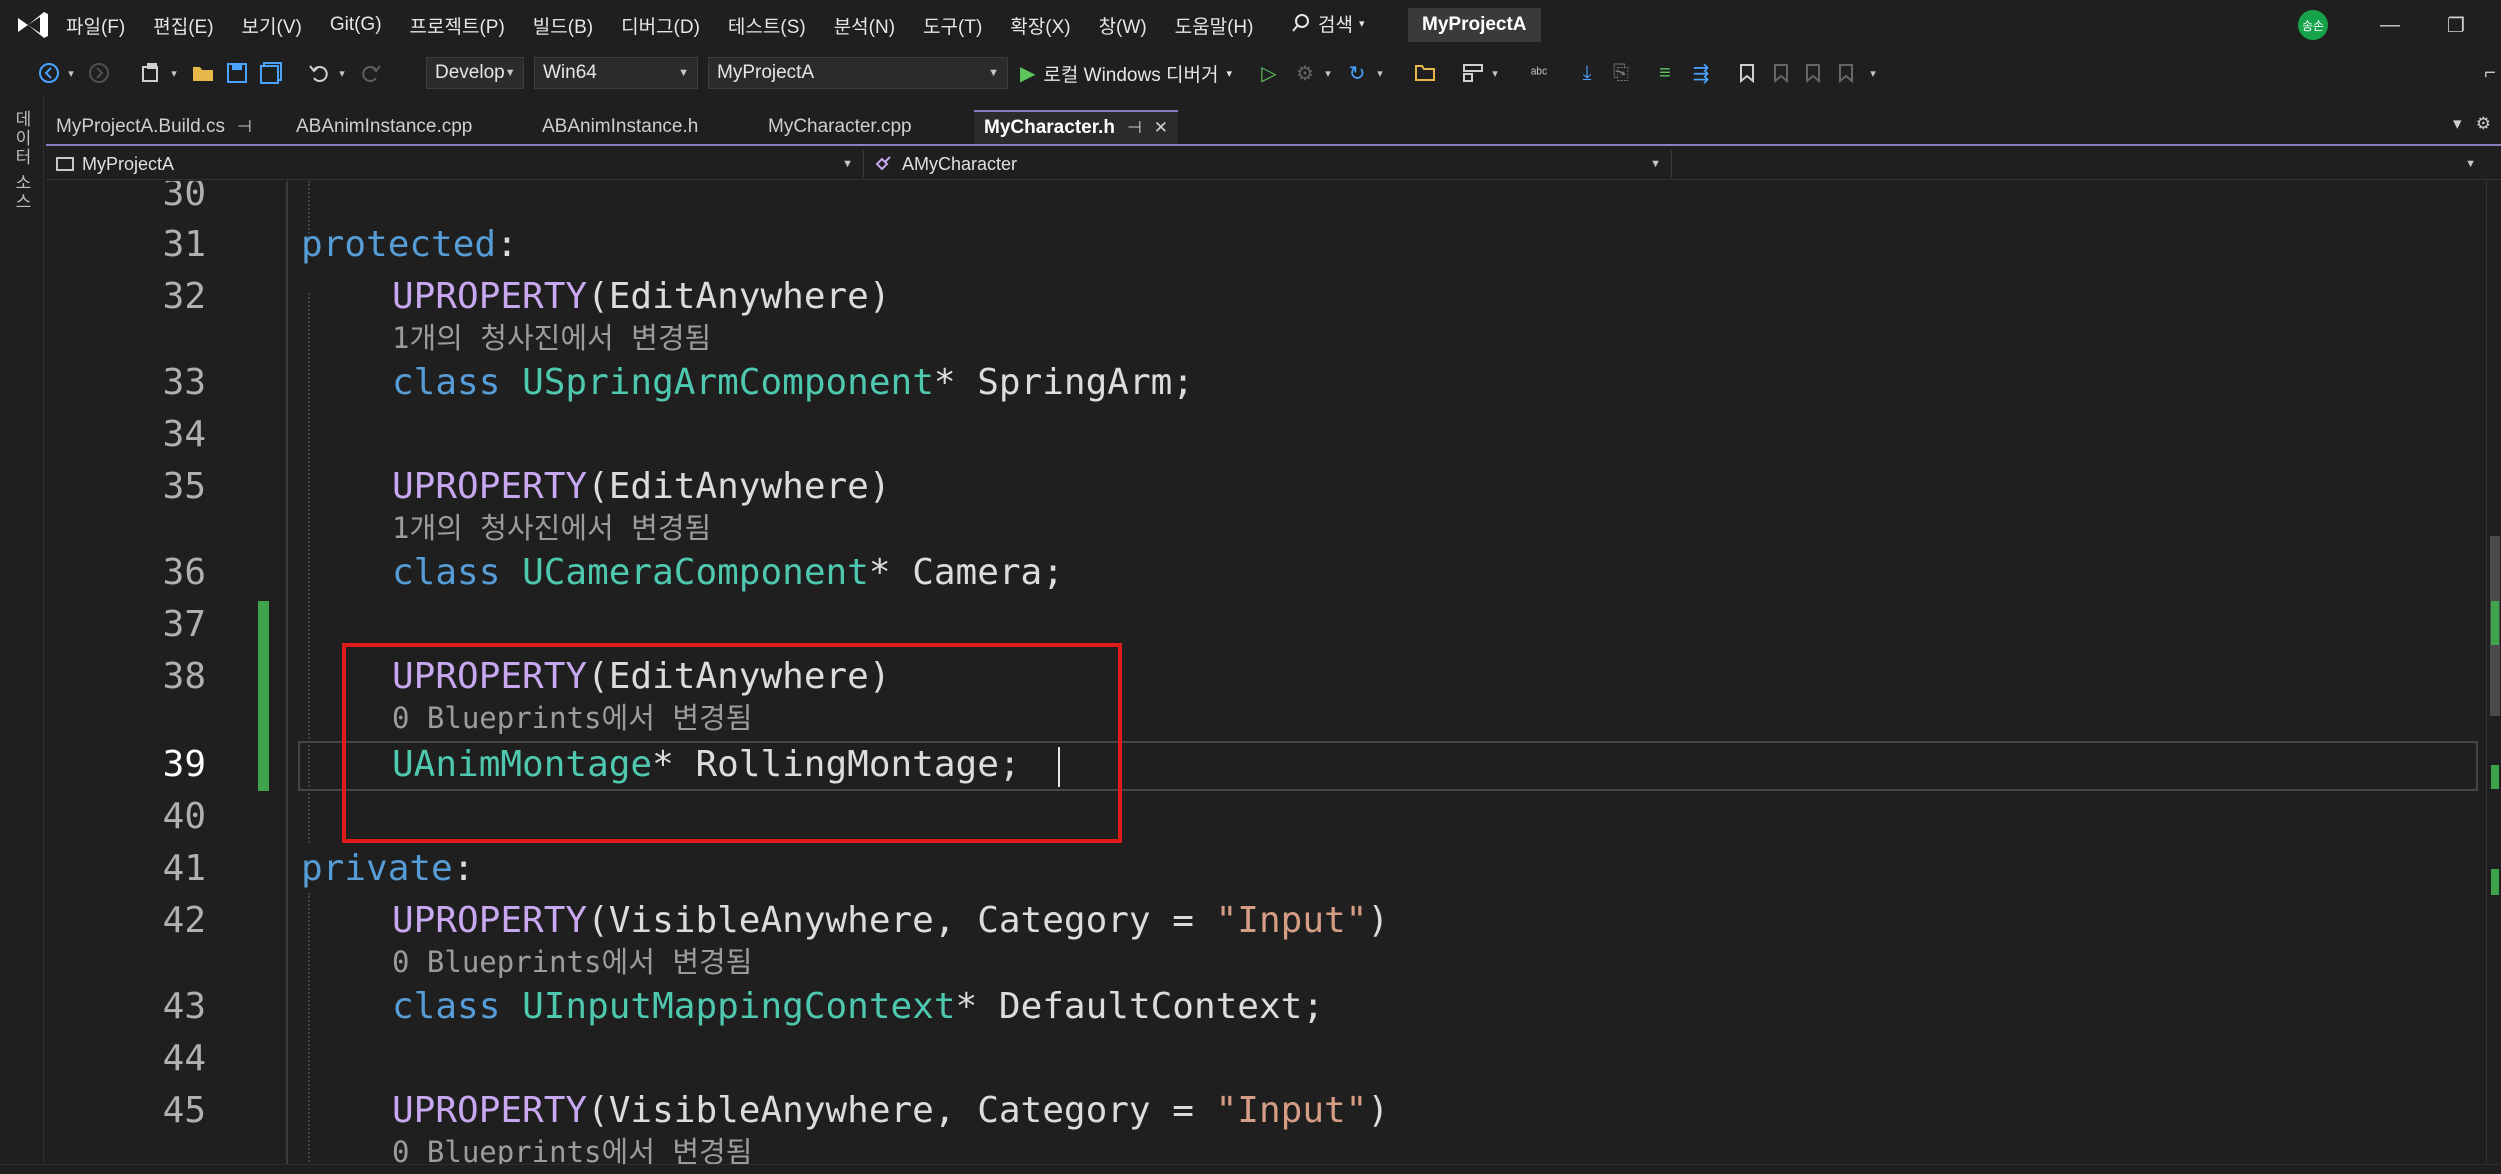  I want to click on line-number: 36, so click(184, 572).